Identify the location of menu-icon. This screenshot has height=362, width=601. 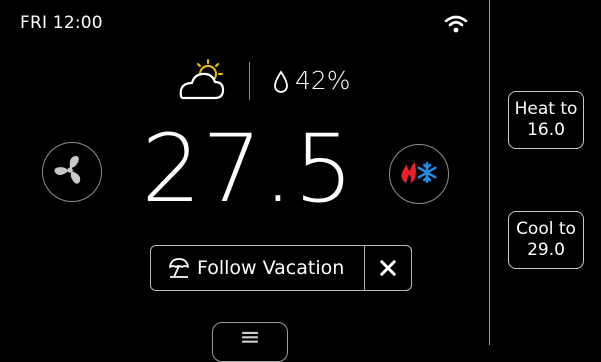
(250, 337).